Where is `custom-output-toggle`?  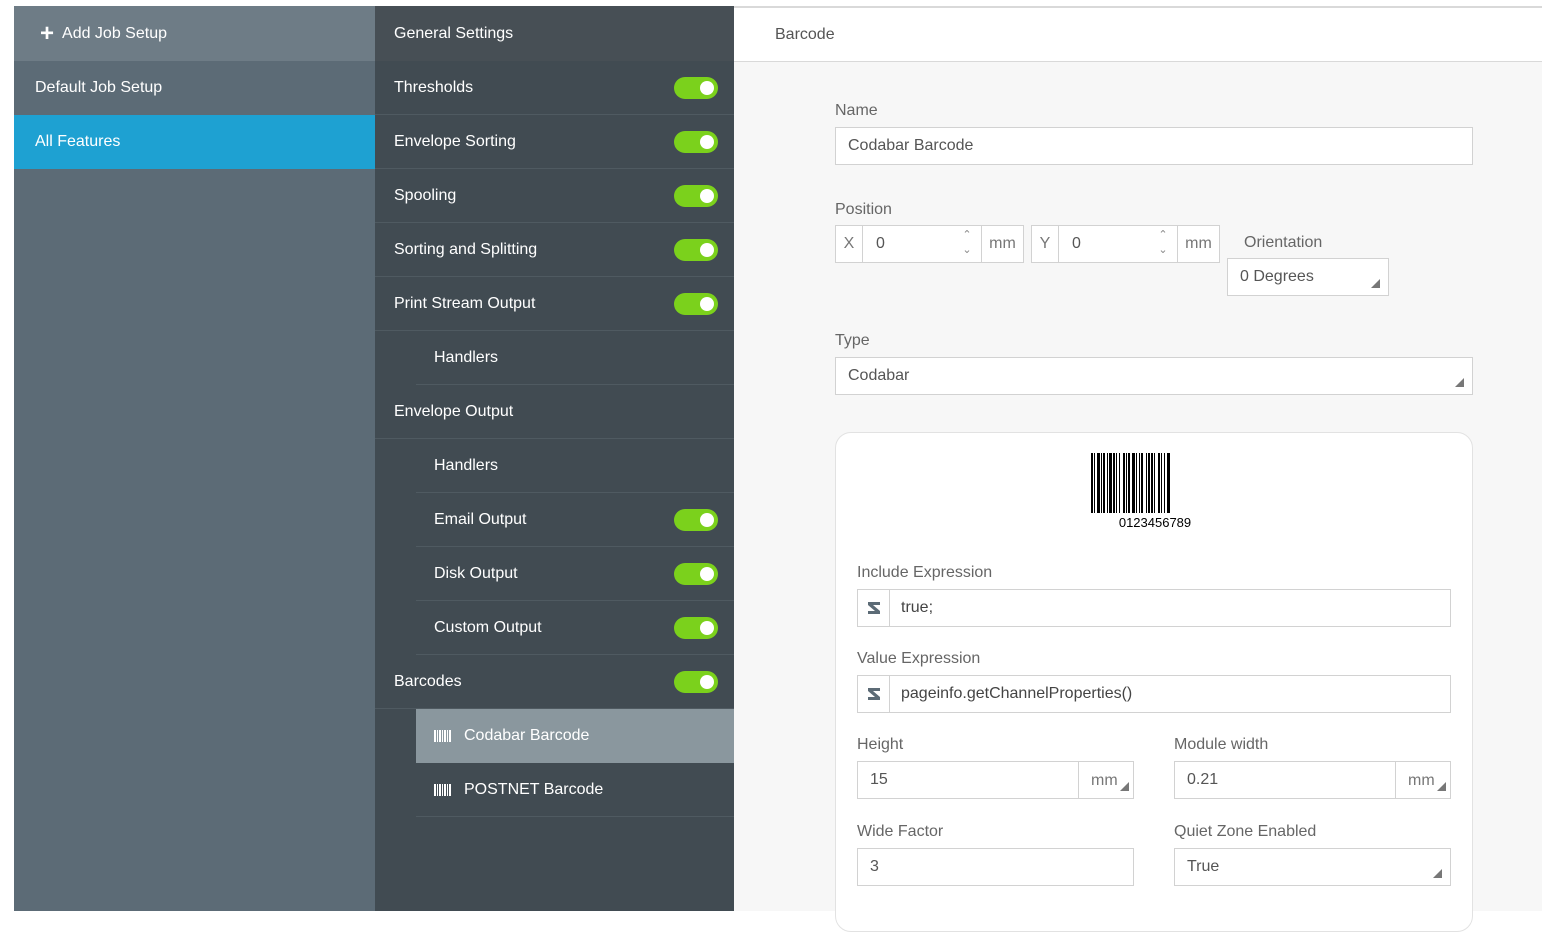
custom-output-toggle is located at coordinates (696, 627).